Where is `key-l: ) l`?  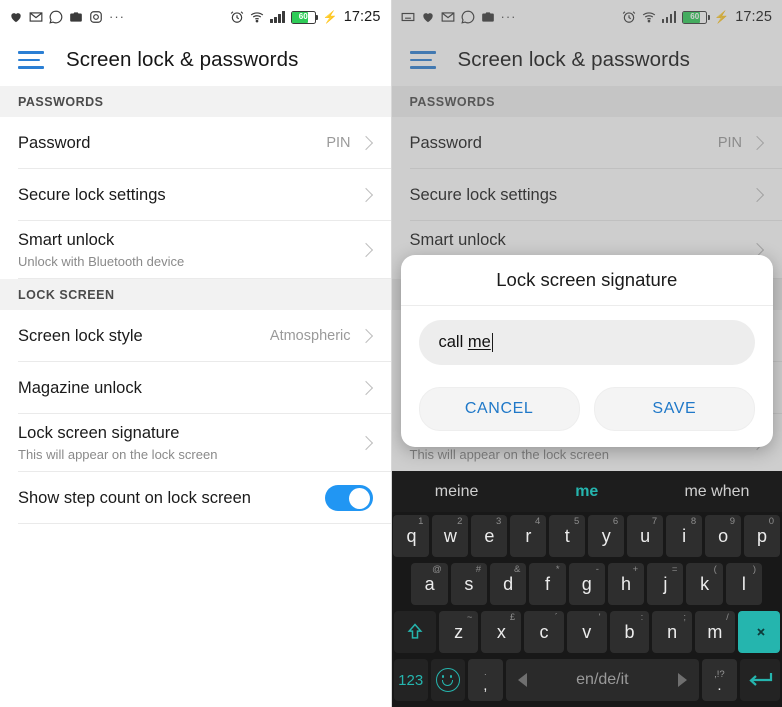 key-l: ) l is located at coordinates (744, 584).